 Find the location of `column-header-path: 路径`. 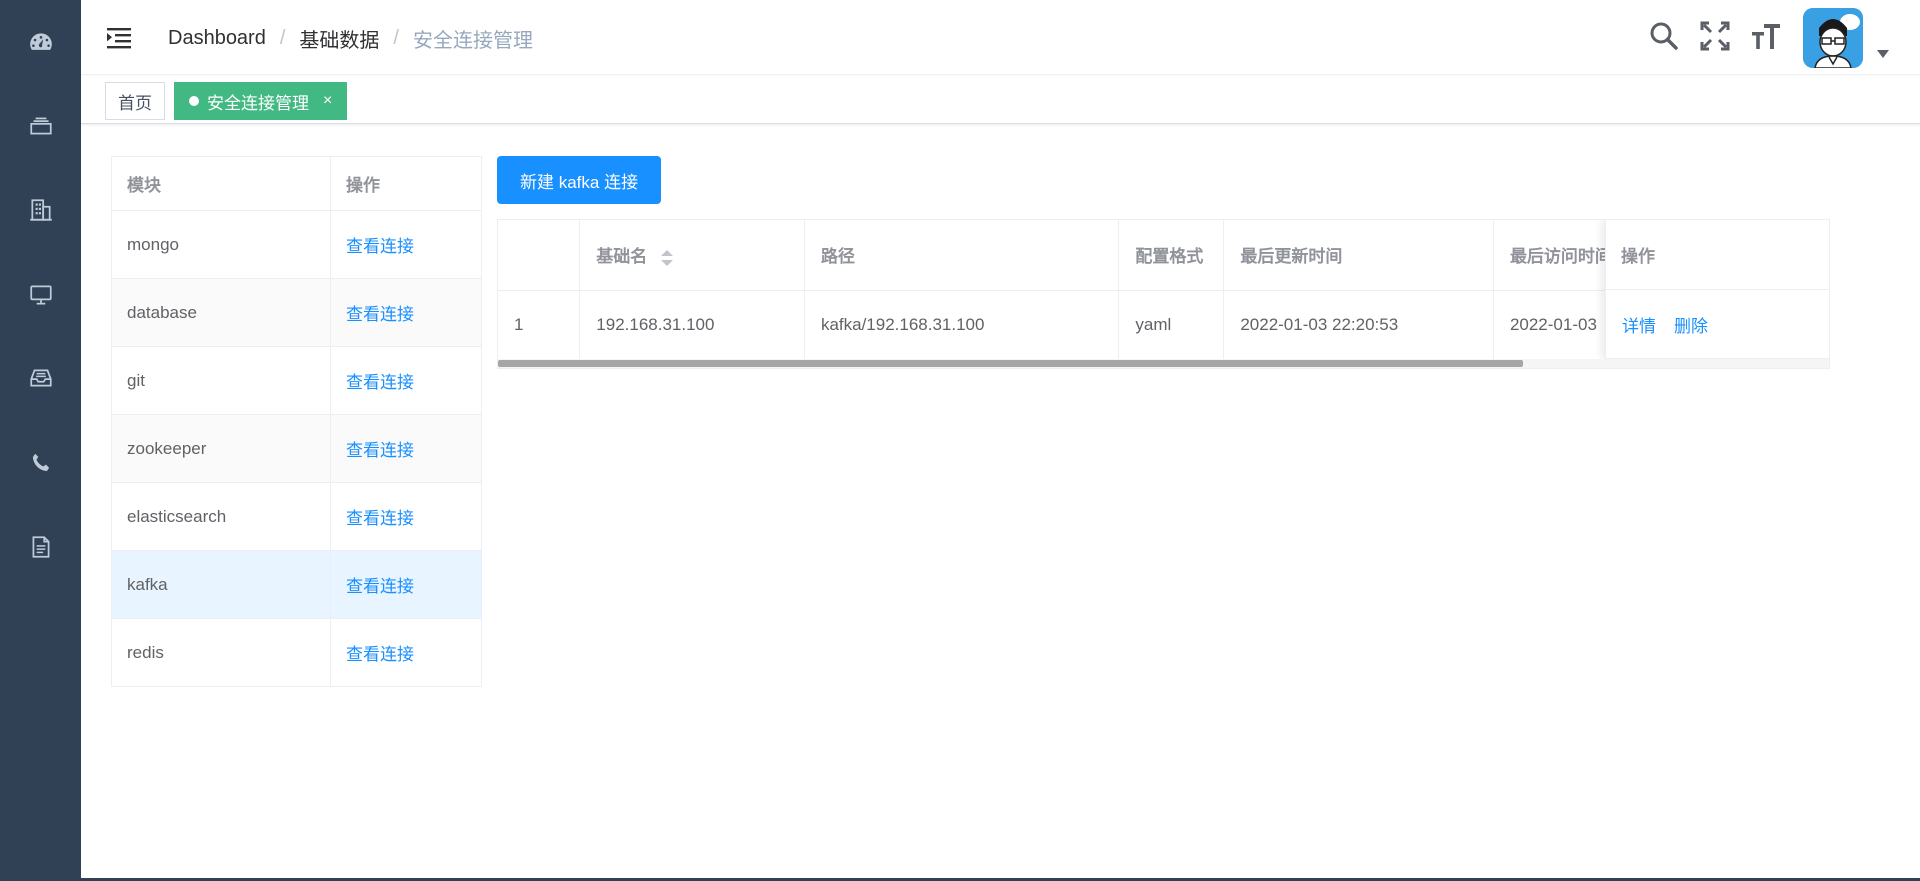

column-header-path: 路径 is located at coordinates (962, 255).